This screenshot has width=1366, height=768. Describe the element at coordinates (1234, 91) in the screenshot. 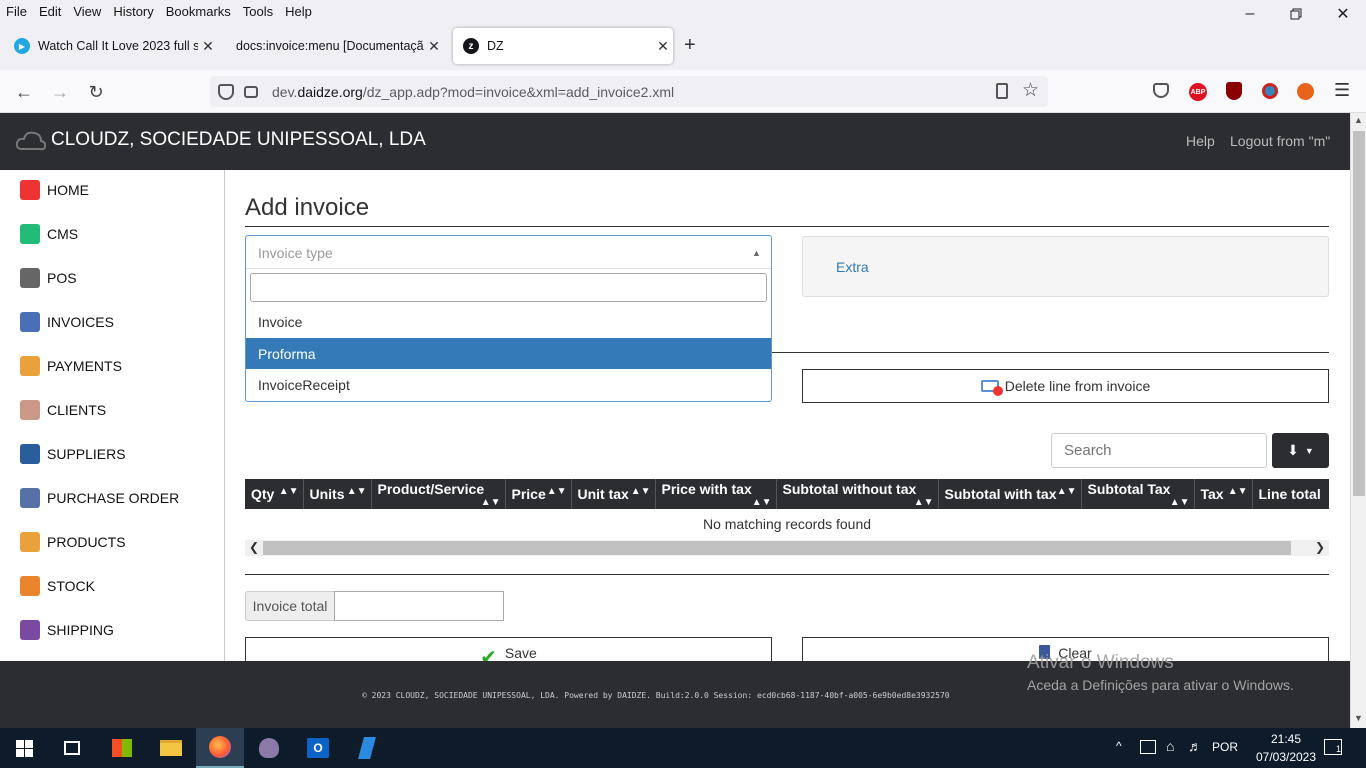

I see `ublock-icon` at that location.